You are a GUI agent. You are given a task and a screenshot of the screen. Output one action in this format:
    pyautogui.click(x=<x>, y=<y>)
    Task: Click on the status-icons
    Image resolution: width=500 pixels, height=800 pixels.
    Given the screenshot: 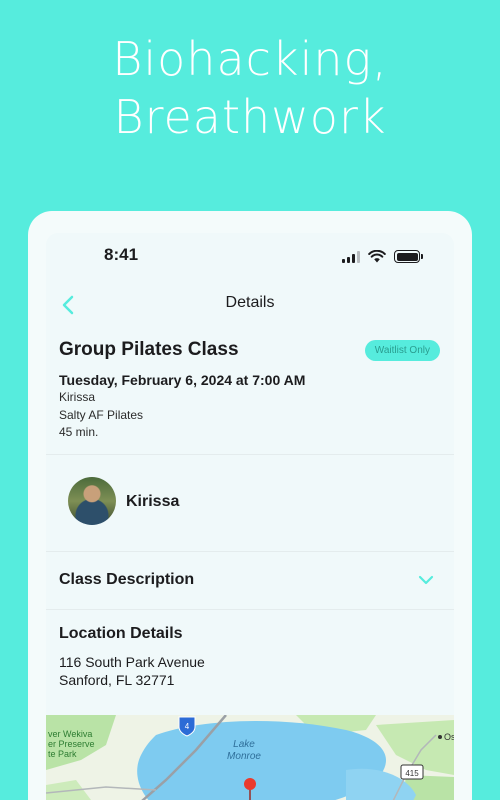 What is the action you would take?
    pyautogui.click(x=382, y=256)
    